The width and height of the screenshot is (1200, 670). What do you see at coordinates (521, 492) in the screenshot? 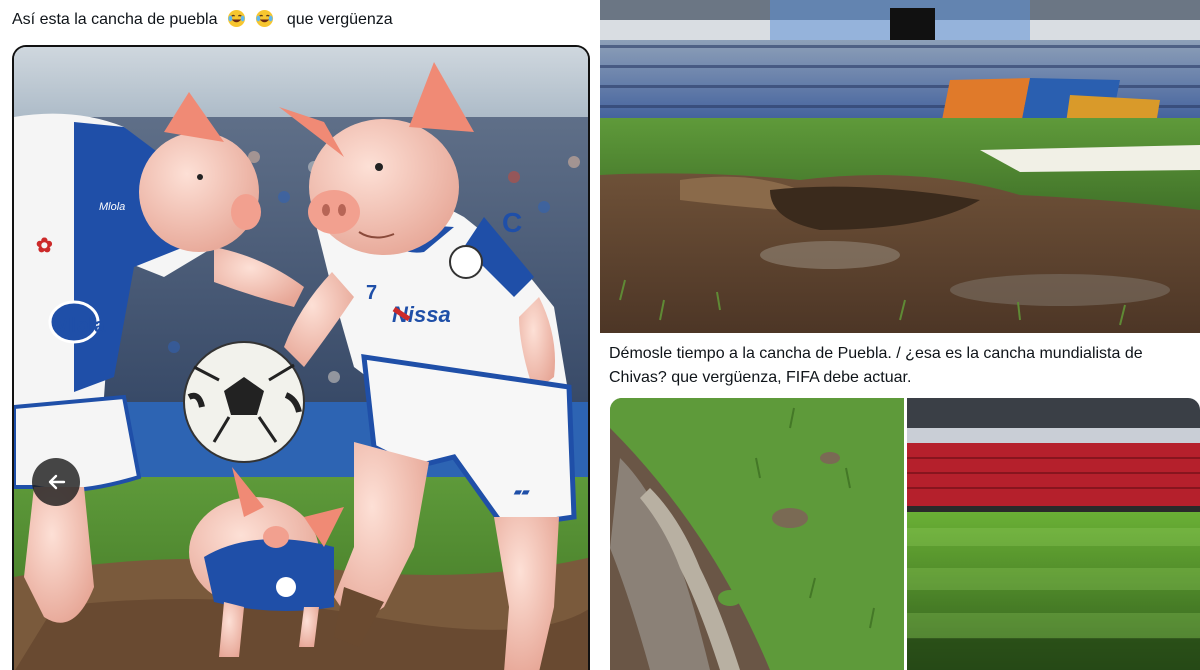
I see `shorts-brand: ▰▰` at bounding box center [521, 492].